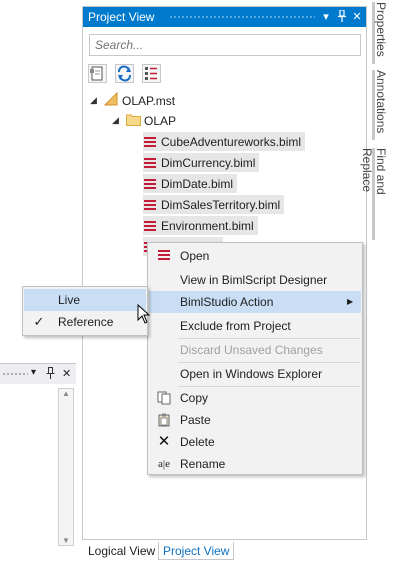 This screenshot has height=563, width=398. Describe the element at coordinates (66, 540) in the screenshot. I see `scroll-down-icon: ▼` at that location.